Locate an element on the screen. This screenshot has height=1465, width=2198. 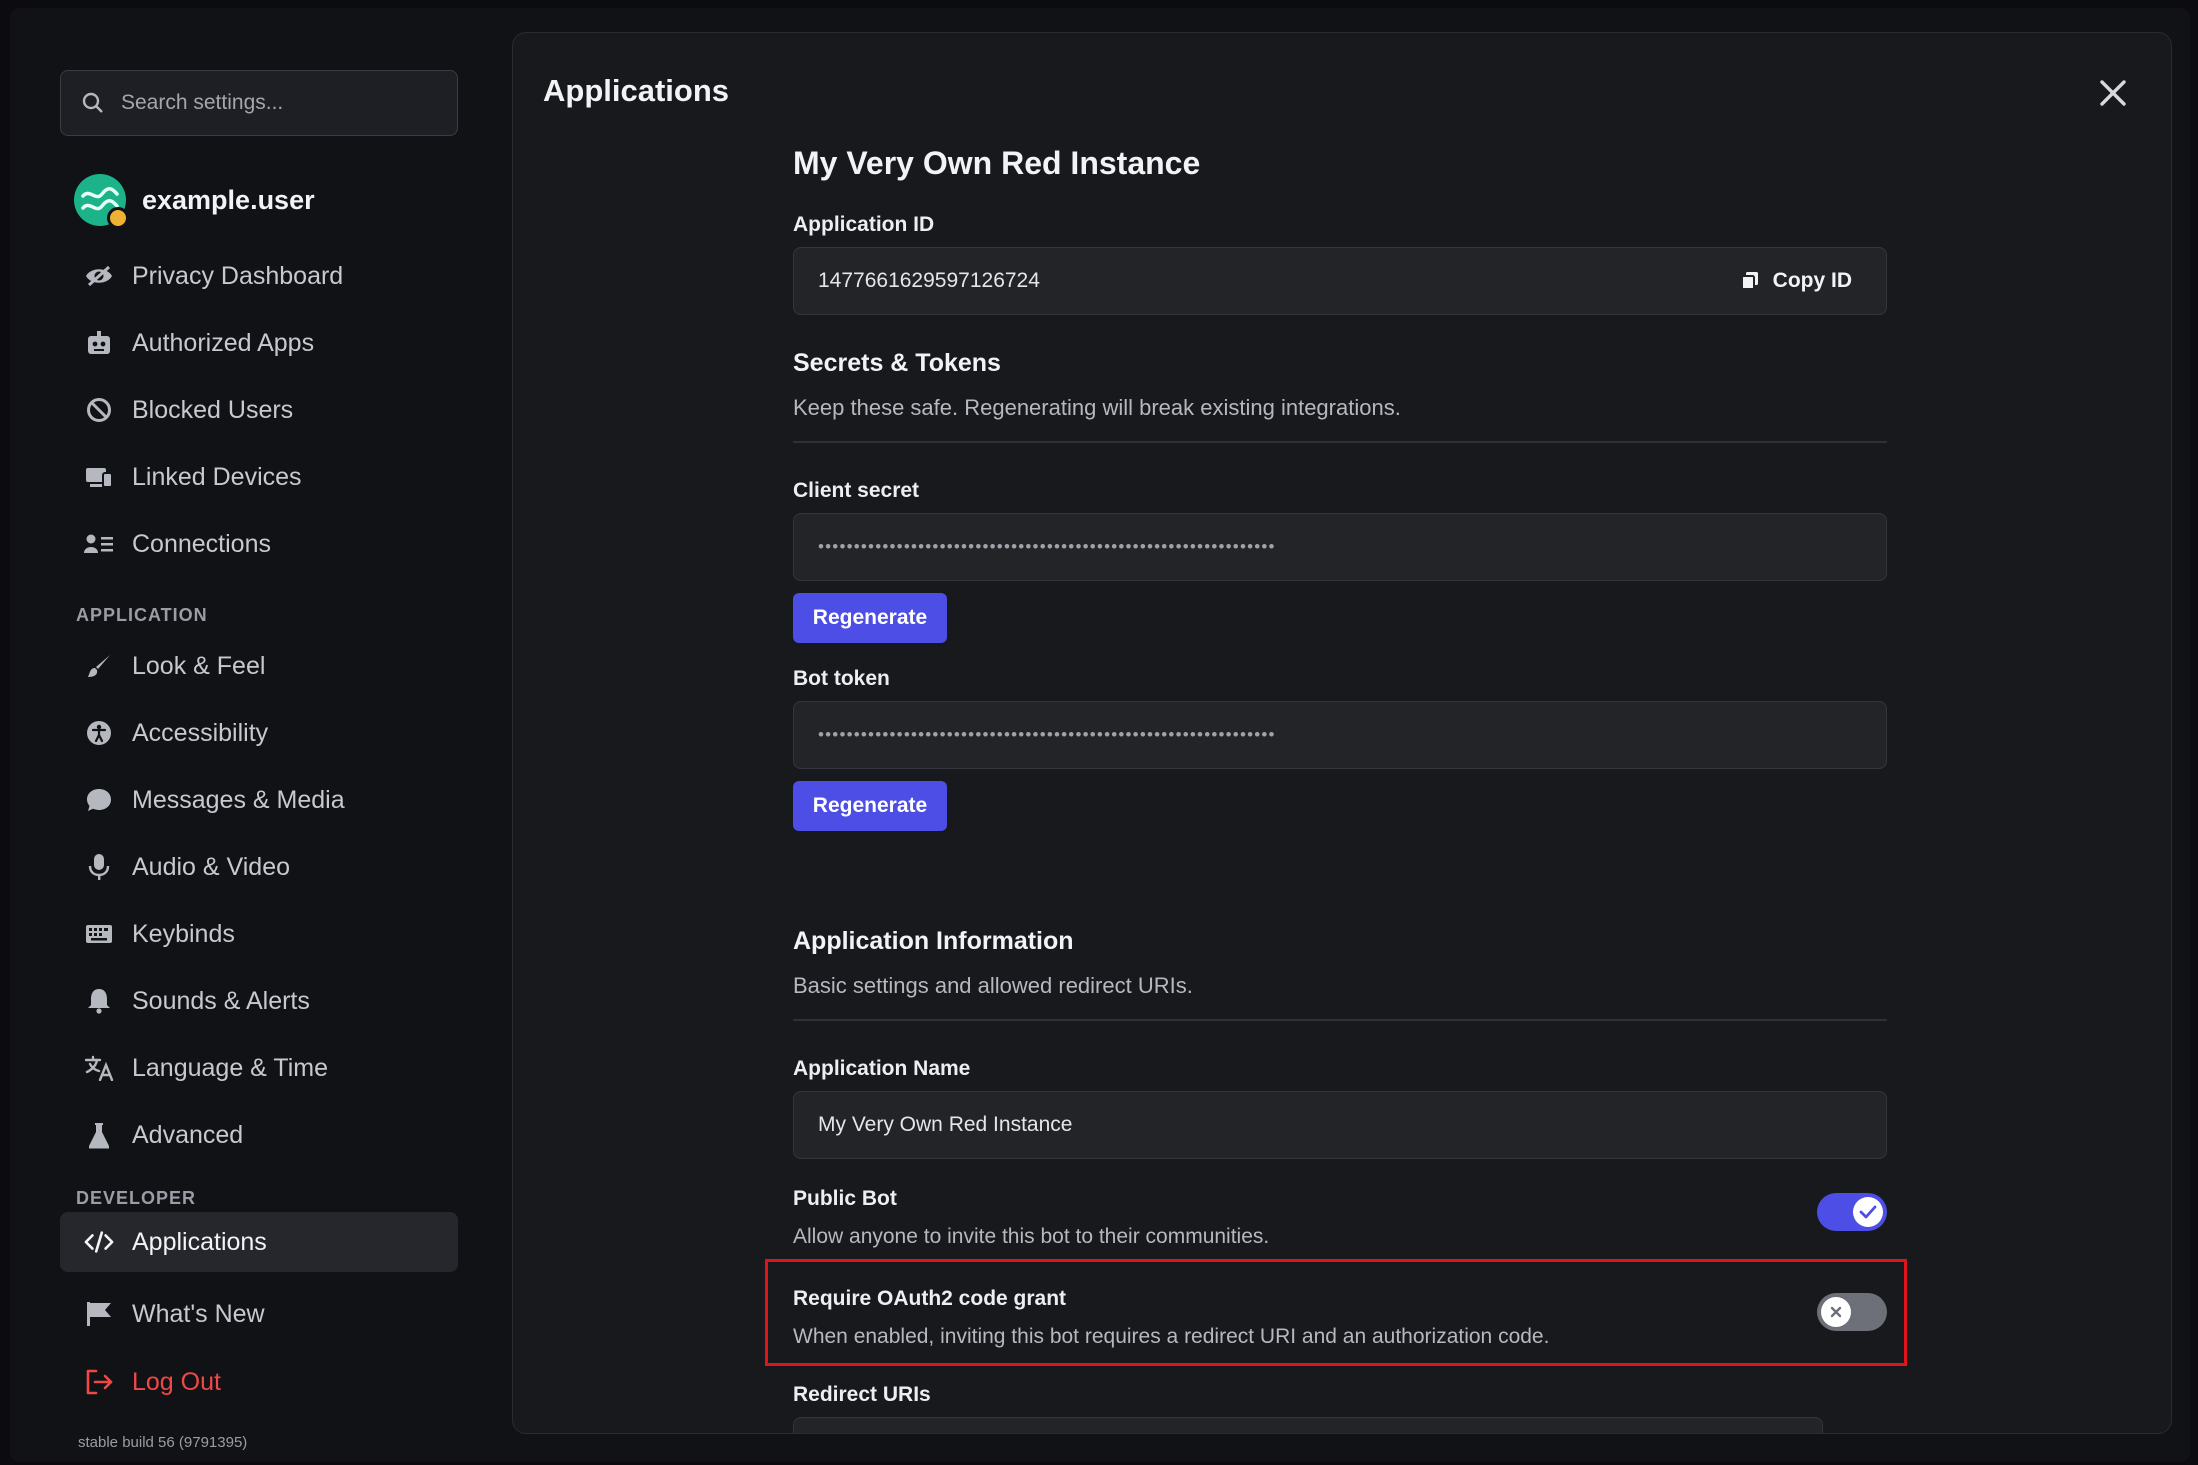
application-id-value: 1477661629597126724 is located at coordinates (929, 280).